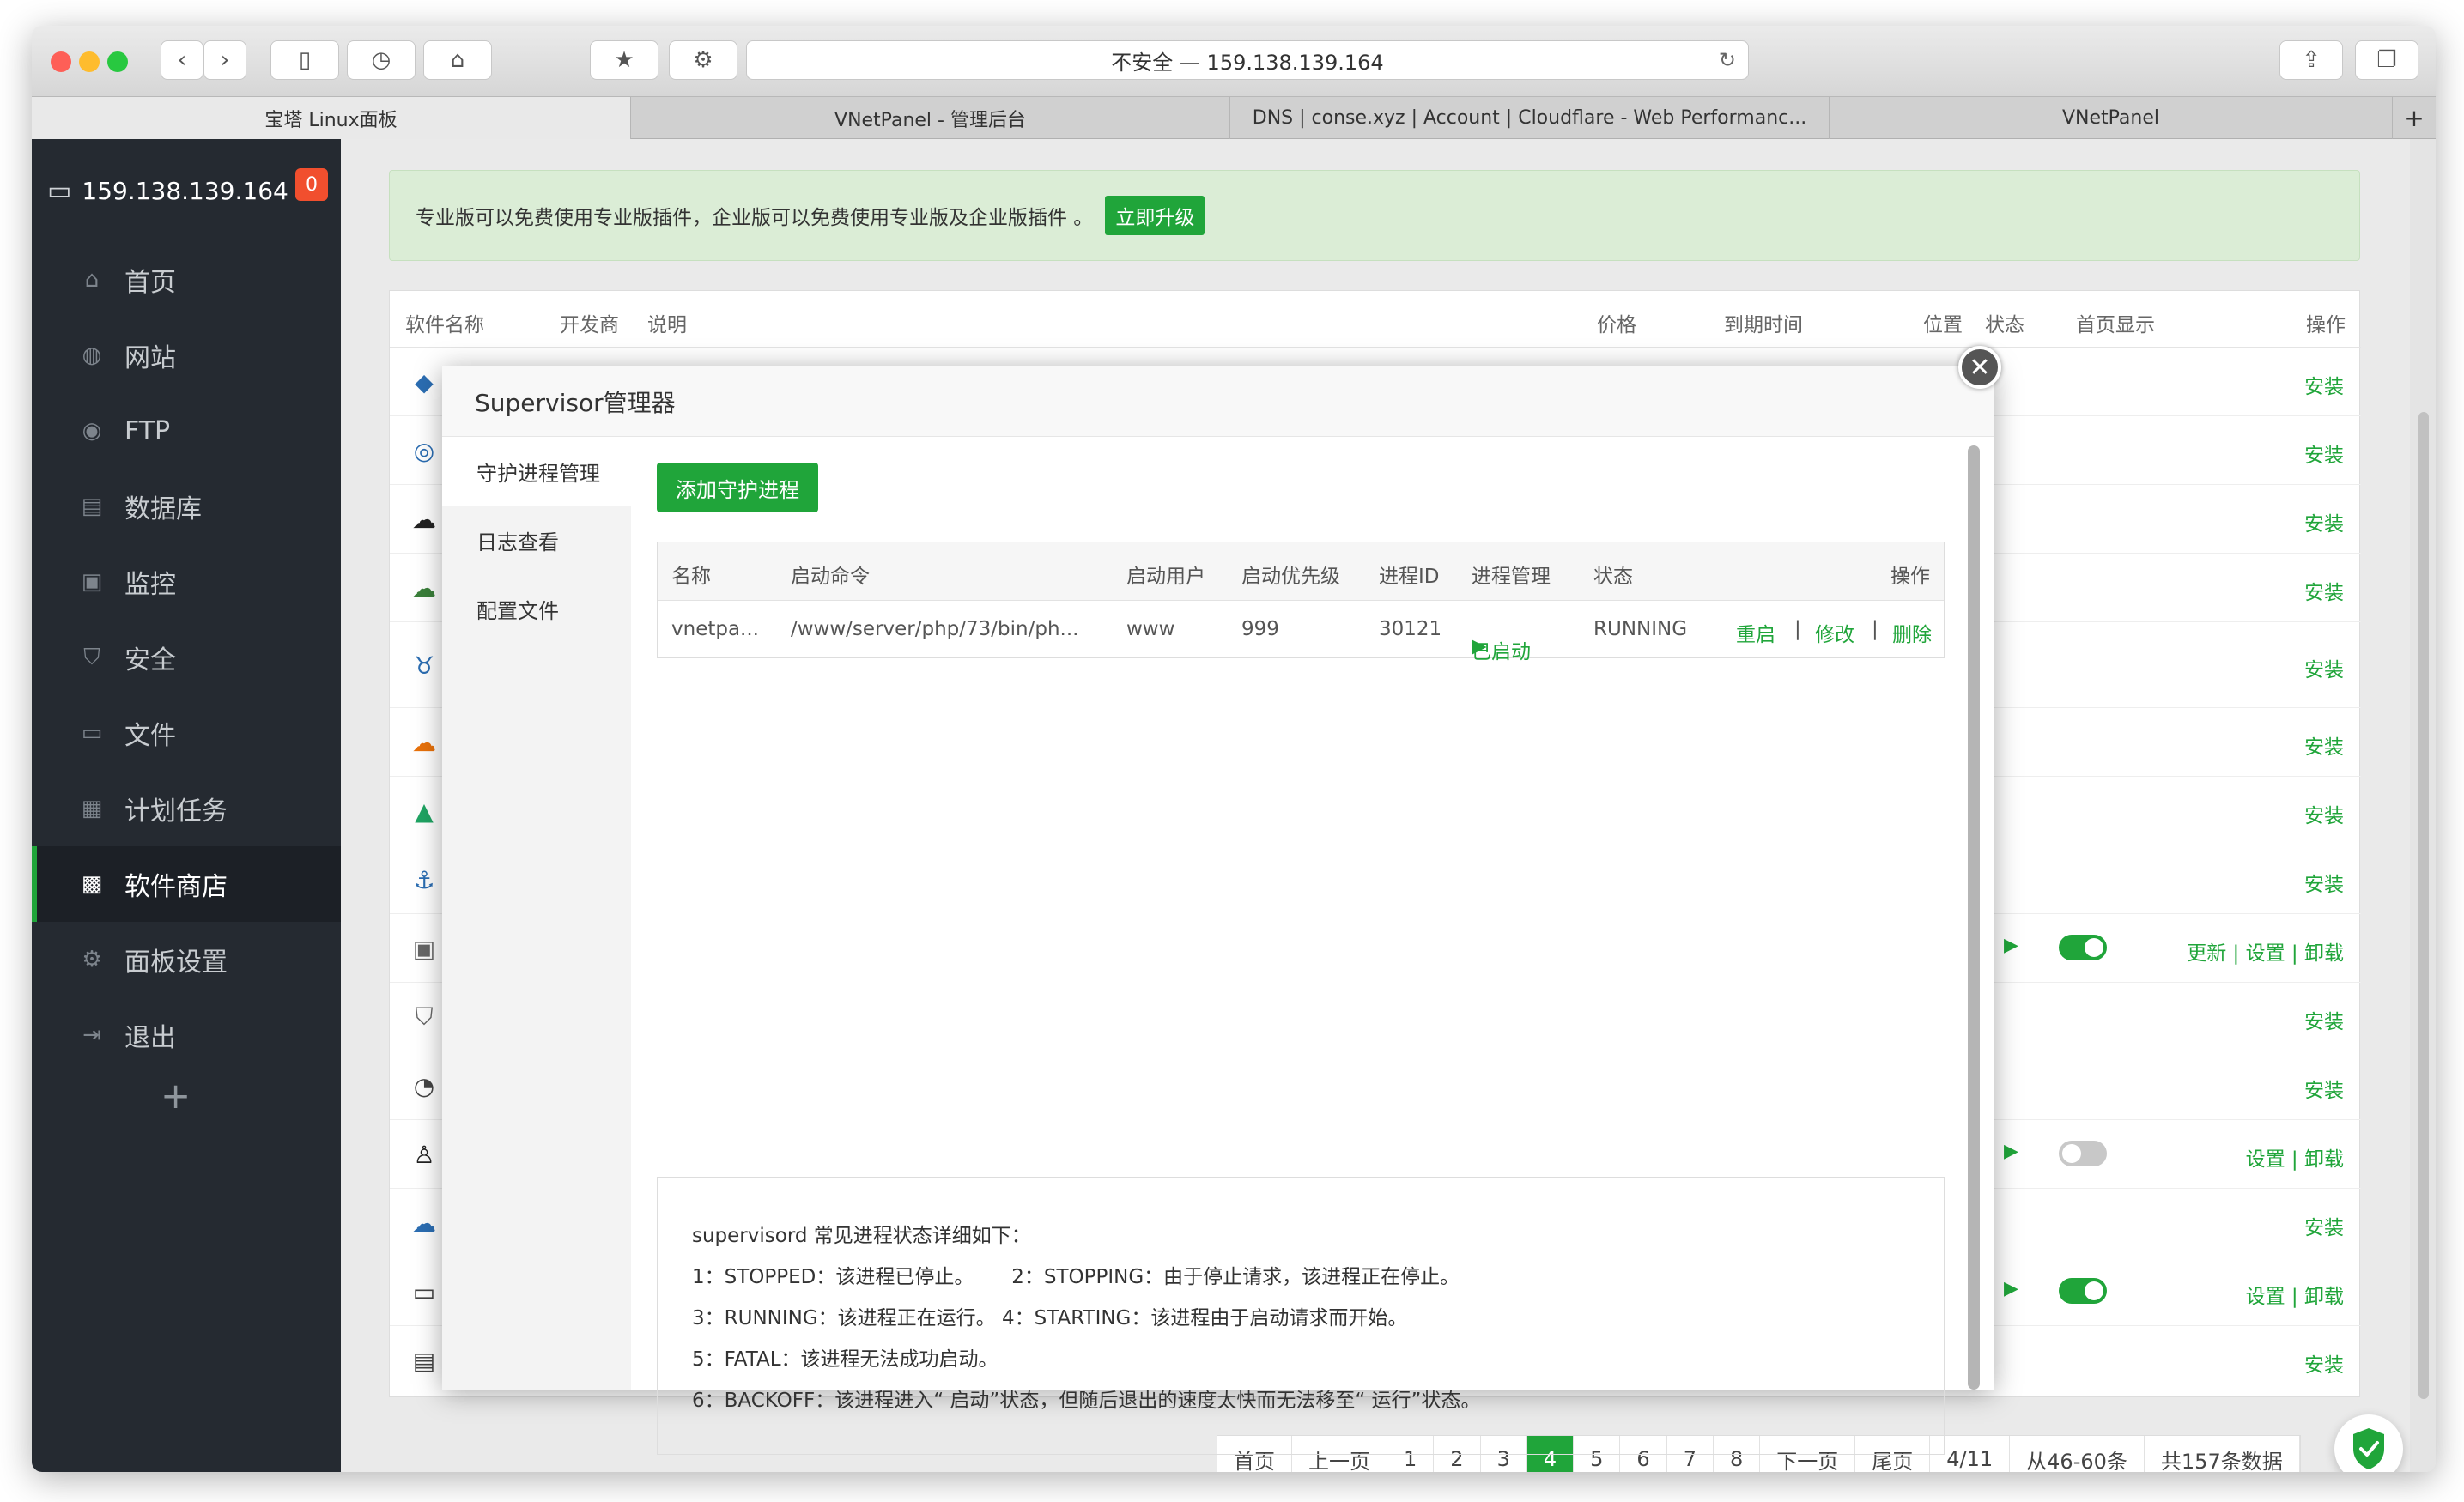 Image resolution: width=2464 pixels, height=1502 pixels. What do you see at coordinates (424, 1154) in the screenshot?
I see `linux-icon: ♙` at bounding box center [424, 1154].